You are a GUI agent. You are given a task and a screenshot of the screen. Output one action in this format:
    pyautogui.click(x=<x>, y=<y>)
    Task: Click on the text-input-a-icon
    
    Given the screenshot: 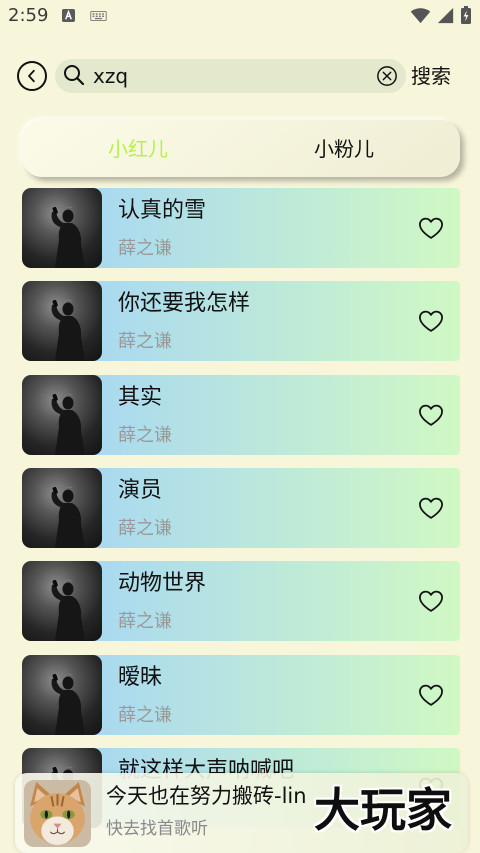 What is the action you would take?
    pyautogui.click(x=68, y=15)
    